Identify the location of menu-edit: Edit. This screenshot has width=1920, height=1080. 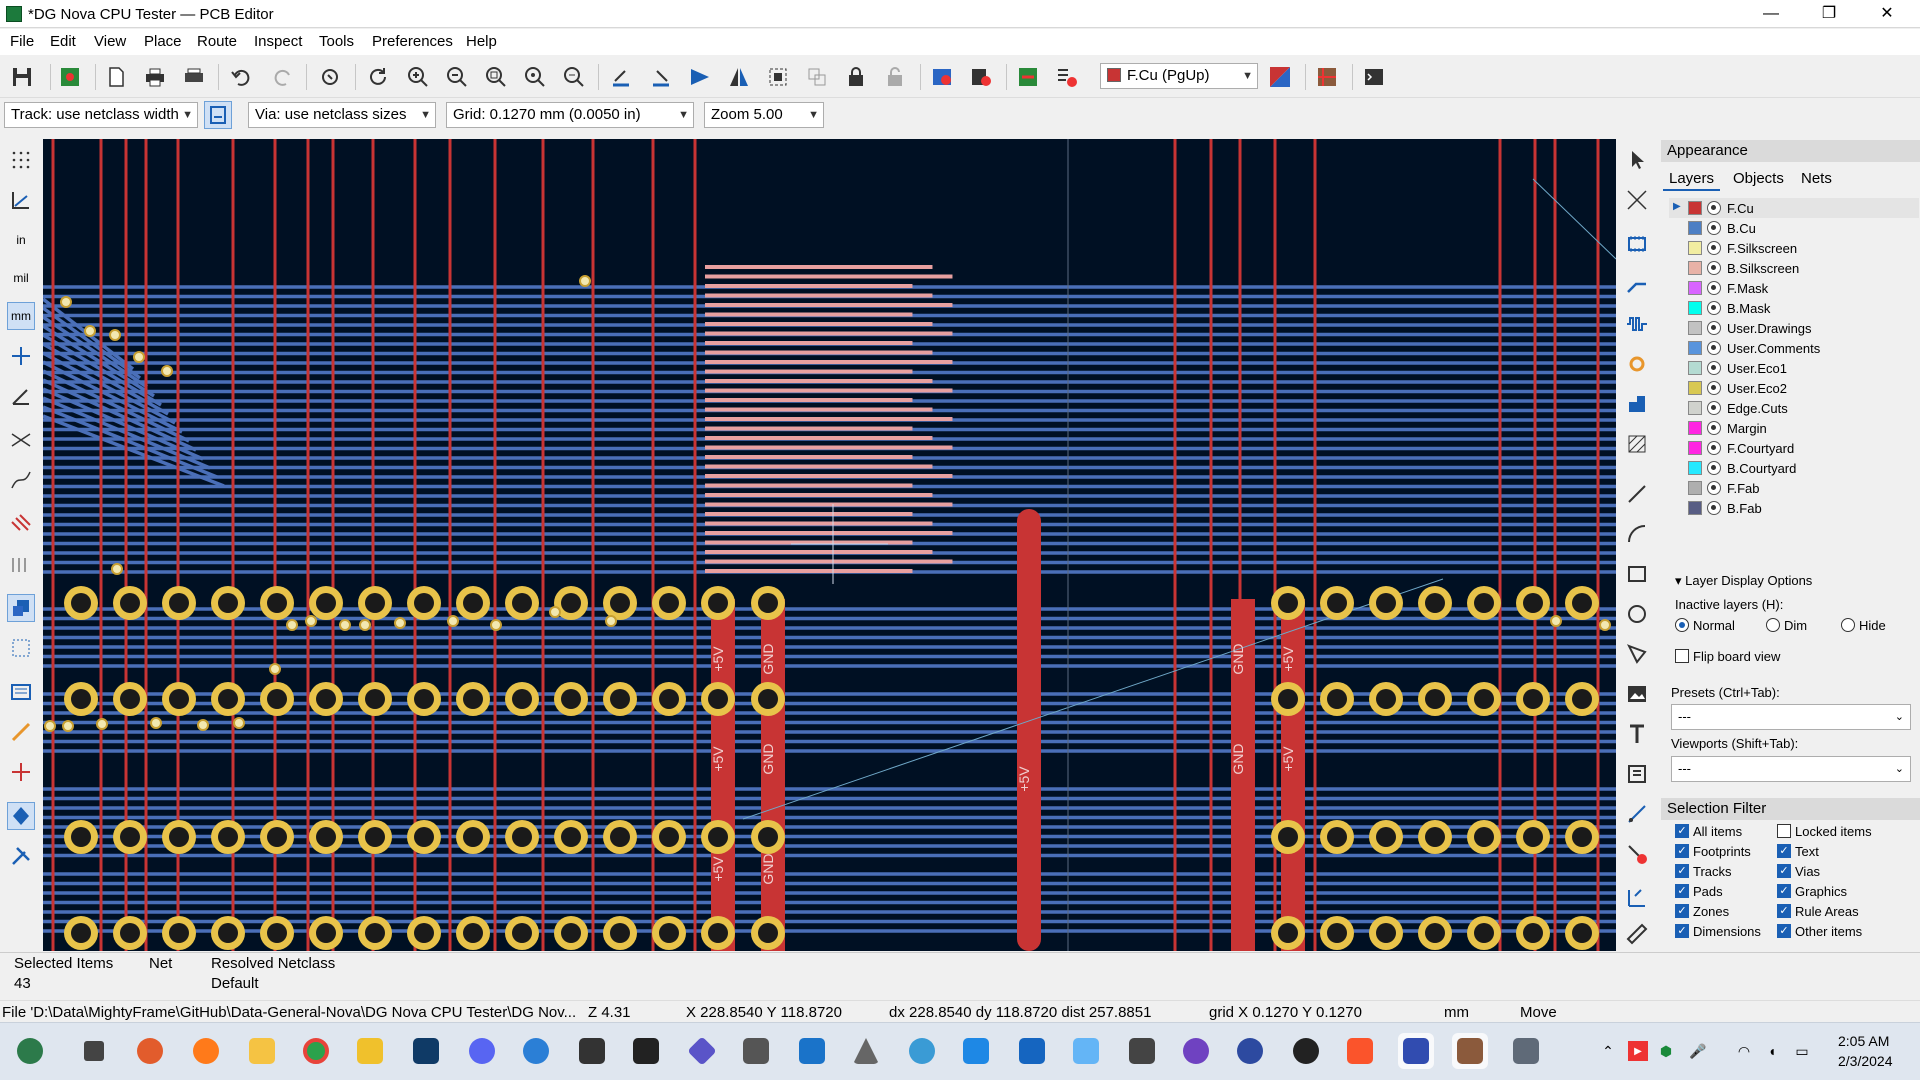
(63, 41).